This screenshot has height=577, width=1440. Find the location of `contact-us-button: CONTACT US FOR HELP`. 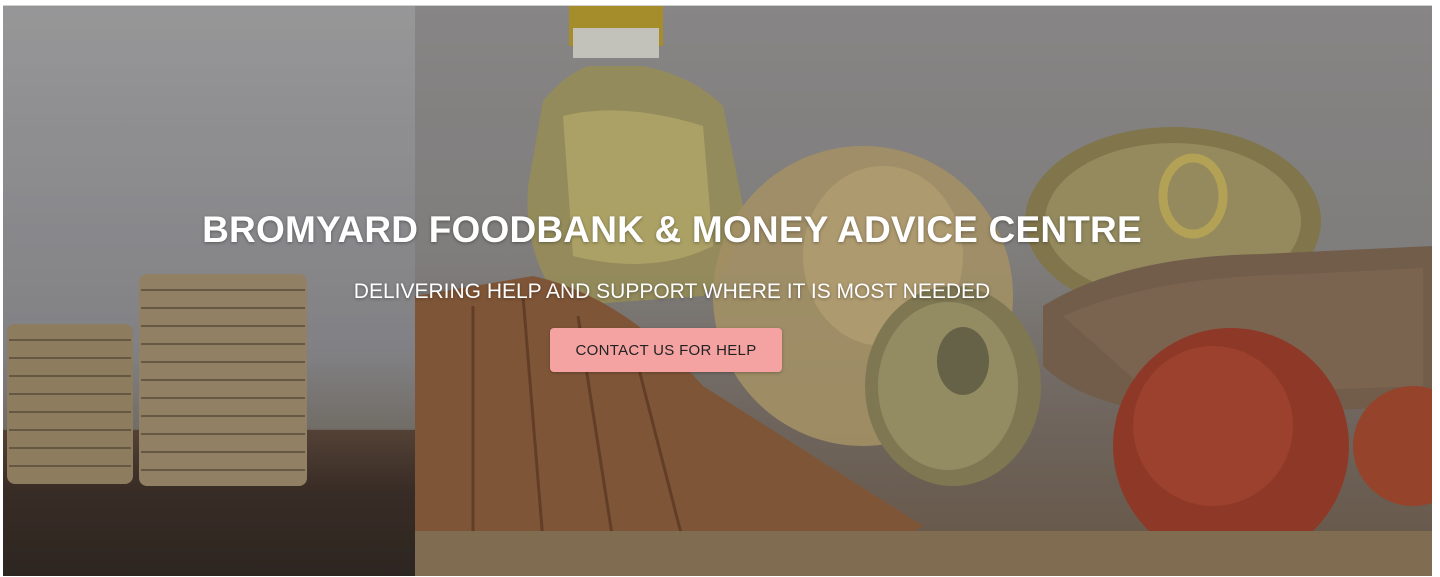

contact-us-button: CONTACT US FOR HELP is located at coordinates (666, 350).